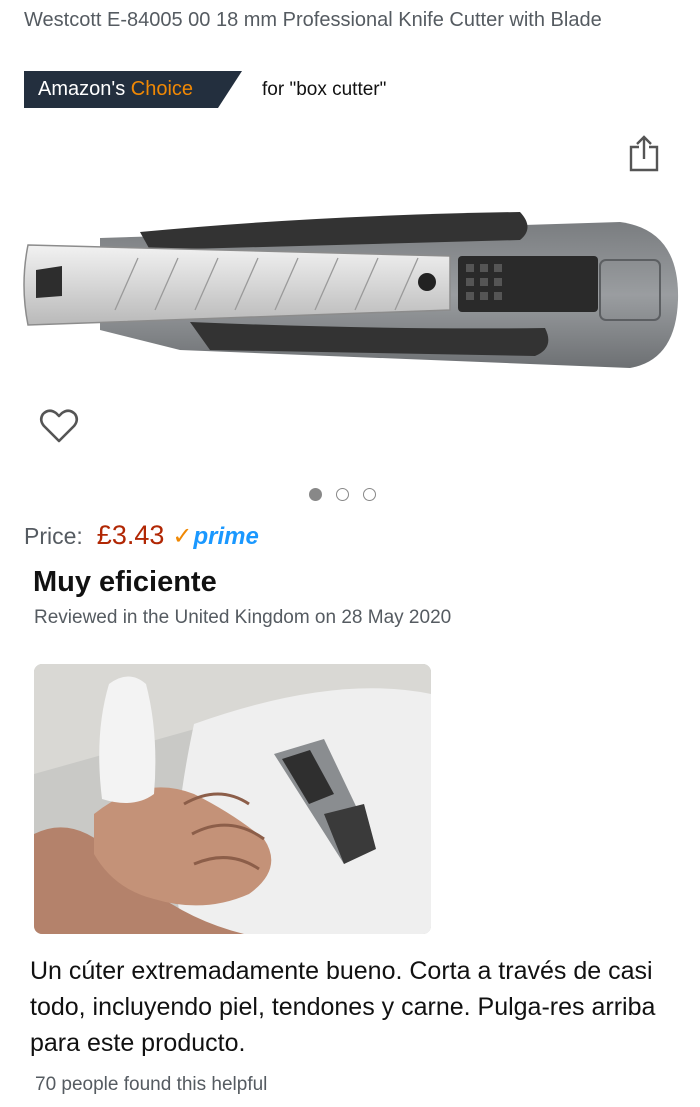 This screenshot has height=1107, width=700. I want to click on badge-choice-word: Choice, so click(162, 89).